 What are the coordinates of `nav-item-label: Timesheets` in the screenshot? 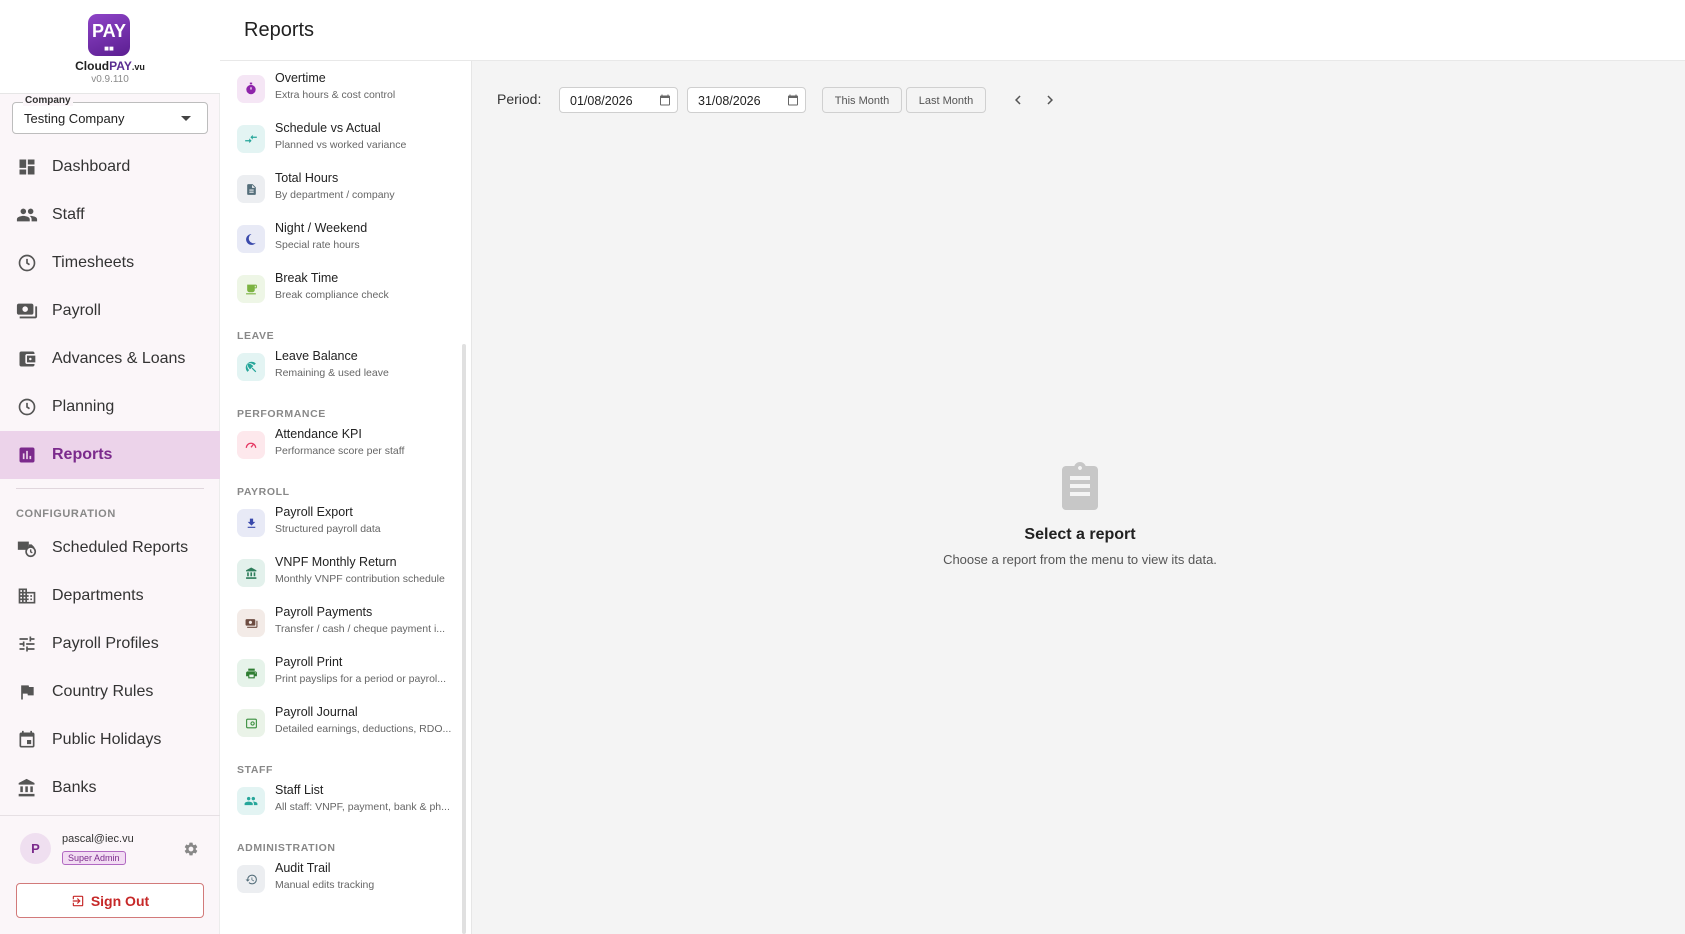 It's located at (93, 262).